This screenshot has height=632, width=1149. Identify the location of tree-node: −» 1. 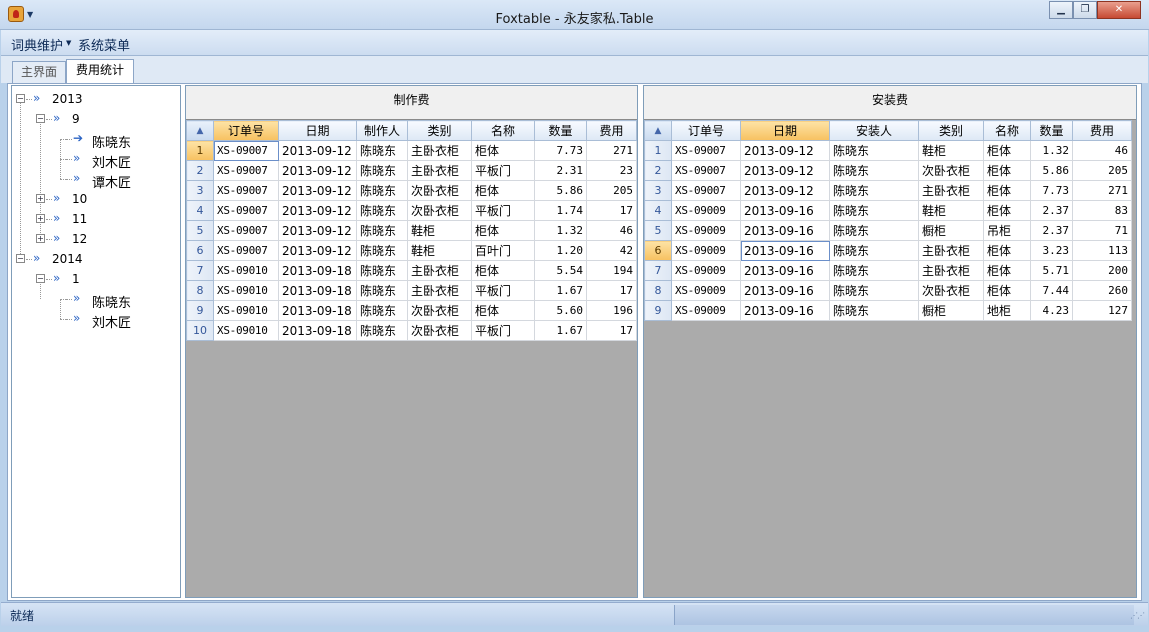
(96, 279).